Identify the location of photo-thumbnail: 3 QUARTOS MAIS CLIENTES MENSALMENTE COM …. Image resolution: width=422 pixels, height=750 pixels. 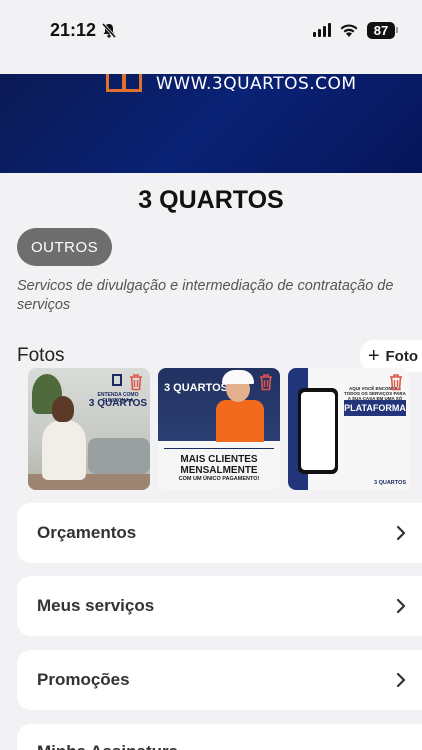
(219, 429).